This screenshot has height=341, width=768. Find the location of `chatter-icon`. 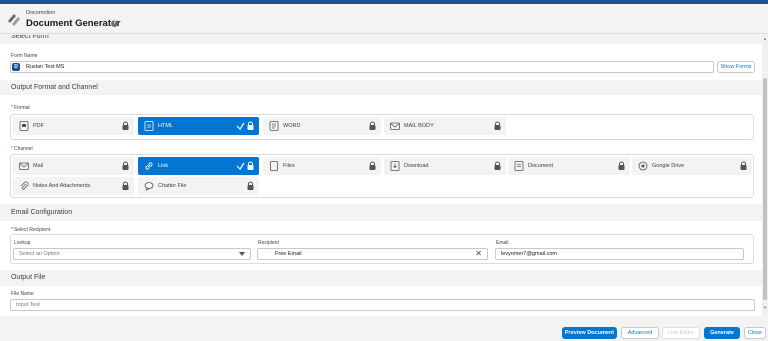

chatter-icon is located at coordinates (149, 186).